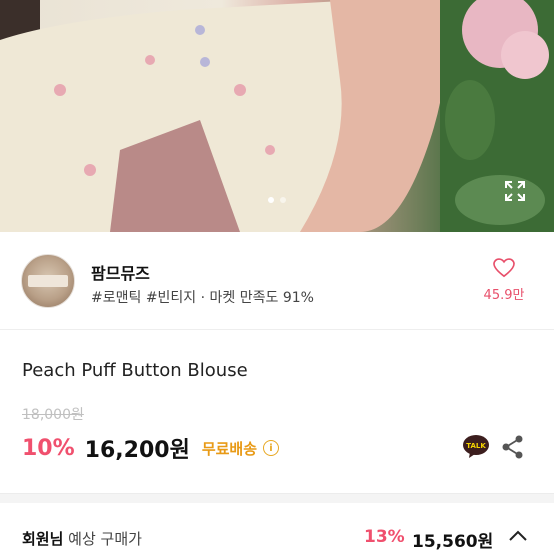 Image resolution: width=554 pixels, height=554 pixels. I want to click on kakao-talk-button: TALK, so click(476, 447).